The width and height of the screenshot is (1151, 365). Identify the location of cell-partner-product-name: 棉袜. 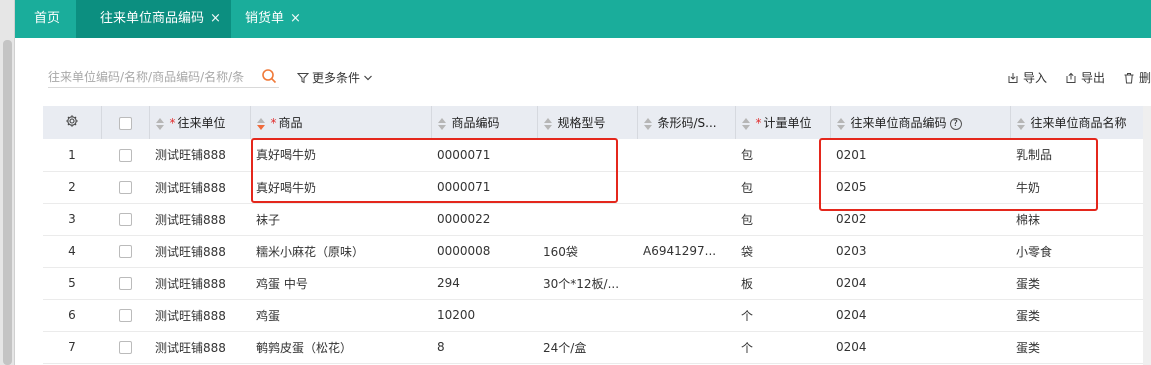
(1080, 219).